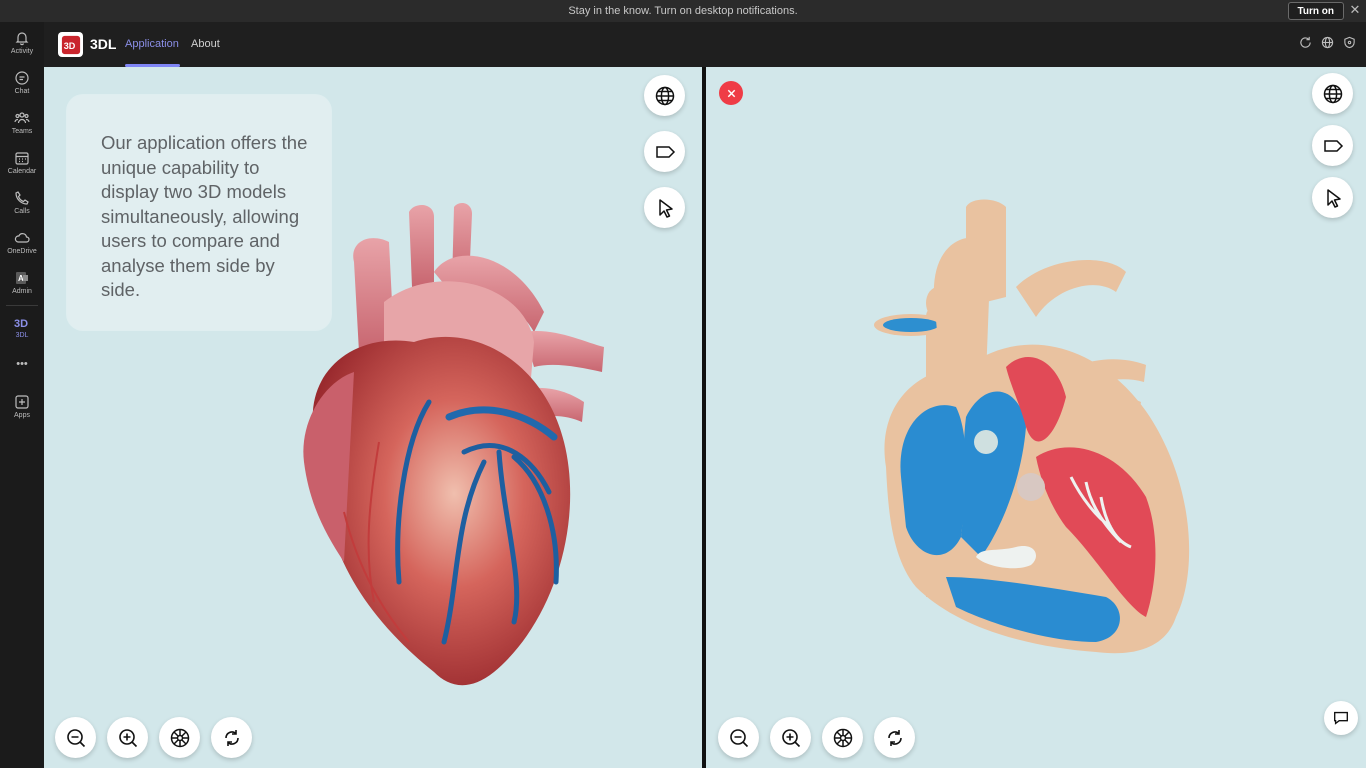 The height and width of the screenshot is (768, 1366). What do you see at coordinates (1315, 11) in the screenshot?
I see `turn-on-button: Turn on` at bounding box center [1315, 11].